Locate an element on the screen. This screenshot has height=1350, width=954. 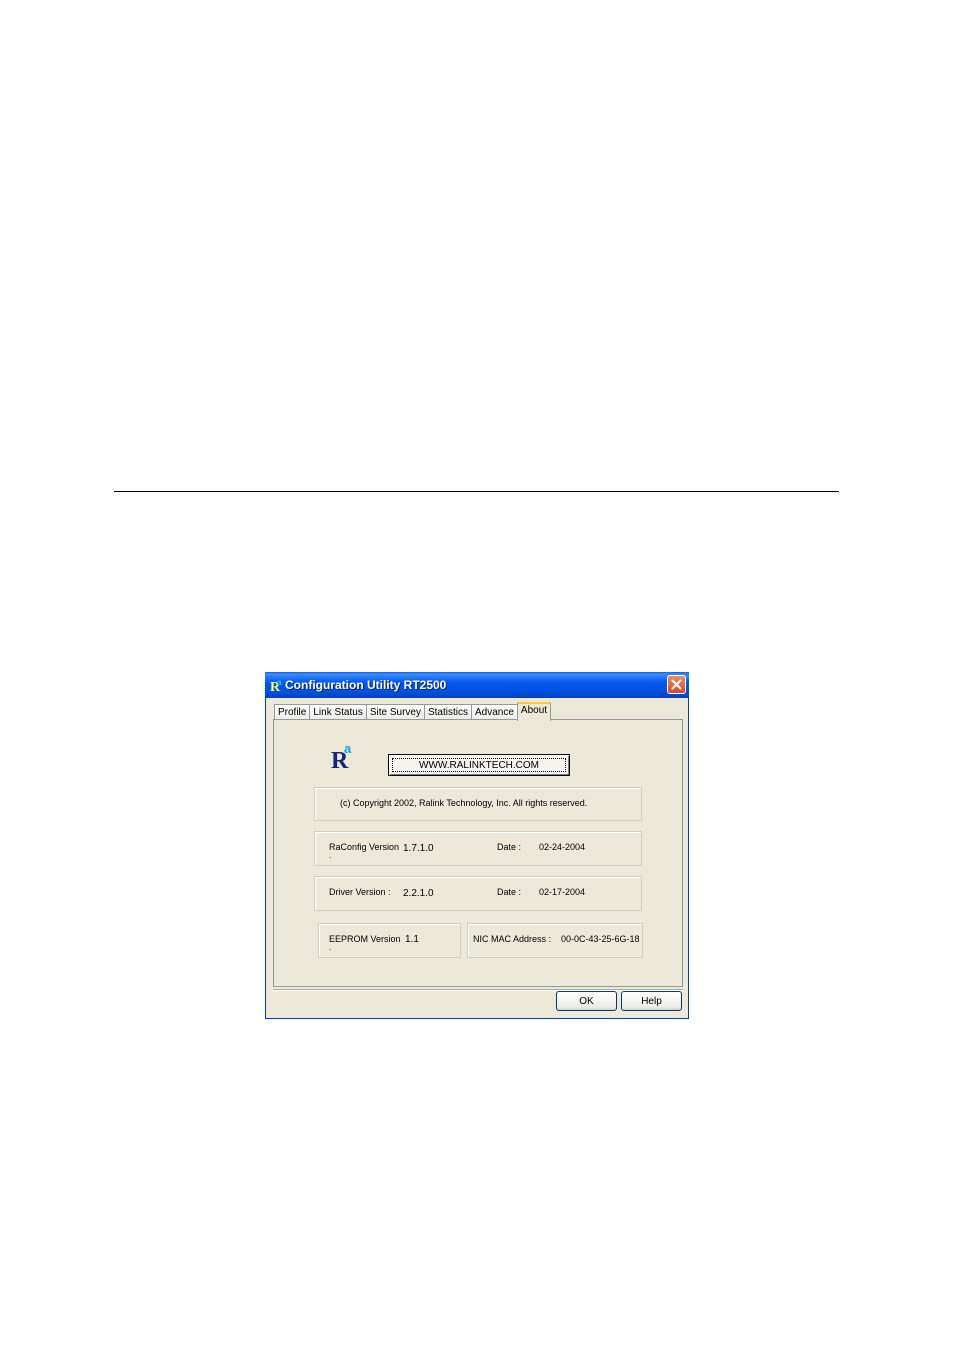
close-button is located at coordinates (676, 684).